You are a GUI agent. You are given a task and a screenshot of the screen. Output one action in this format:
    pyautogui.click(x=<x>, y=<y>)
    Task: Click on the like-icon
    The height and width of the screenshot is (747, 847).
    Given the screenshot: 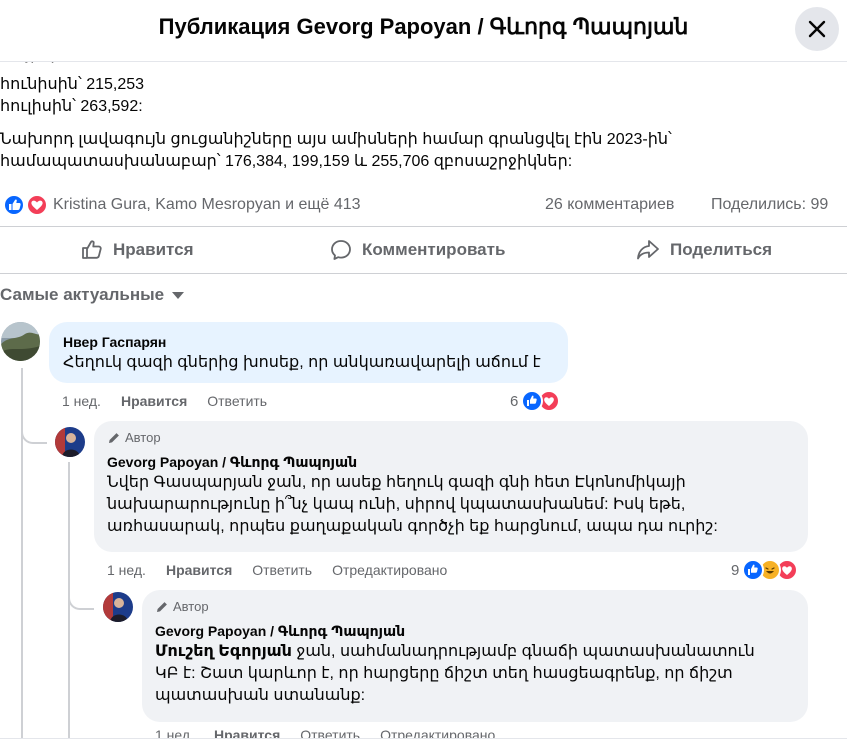 What is the action you would take?
    pyautogui.click(x=92, y=249)
    